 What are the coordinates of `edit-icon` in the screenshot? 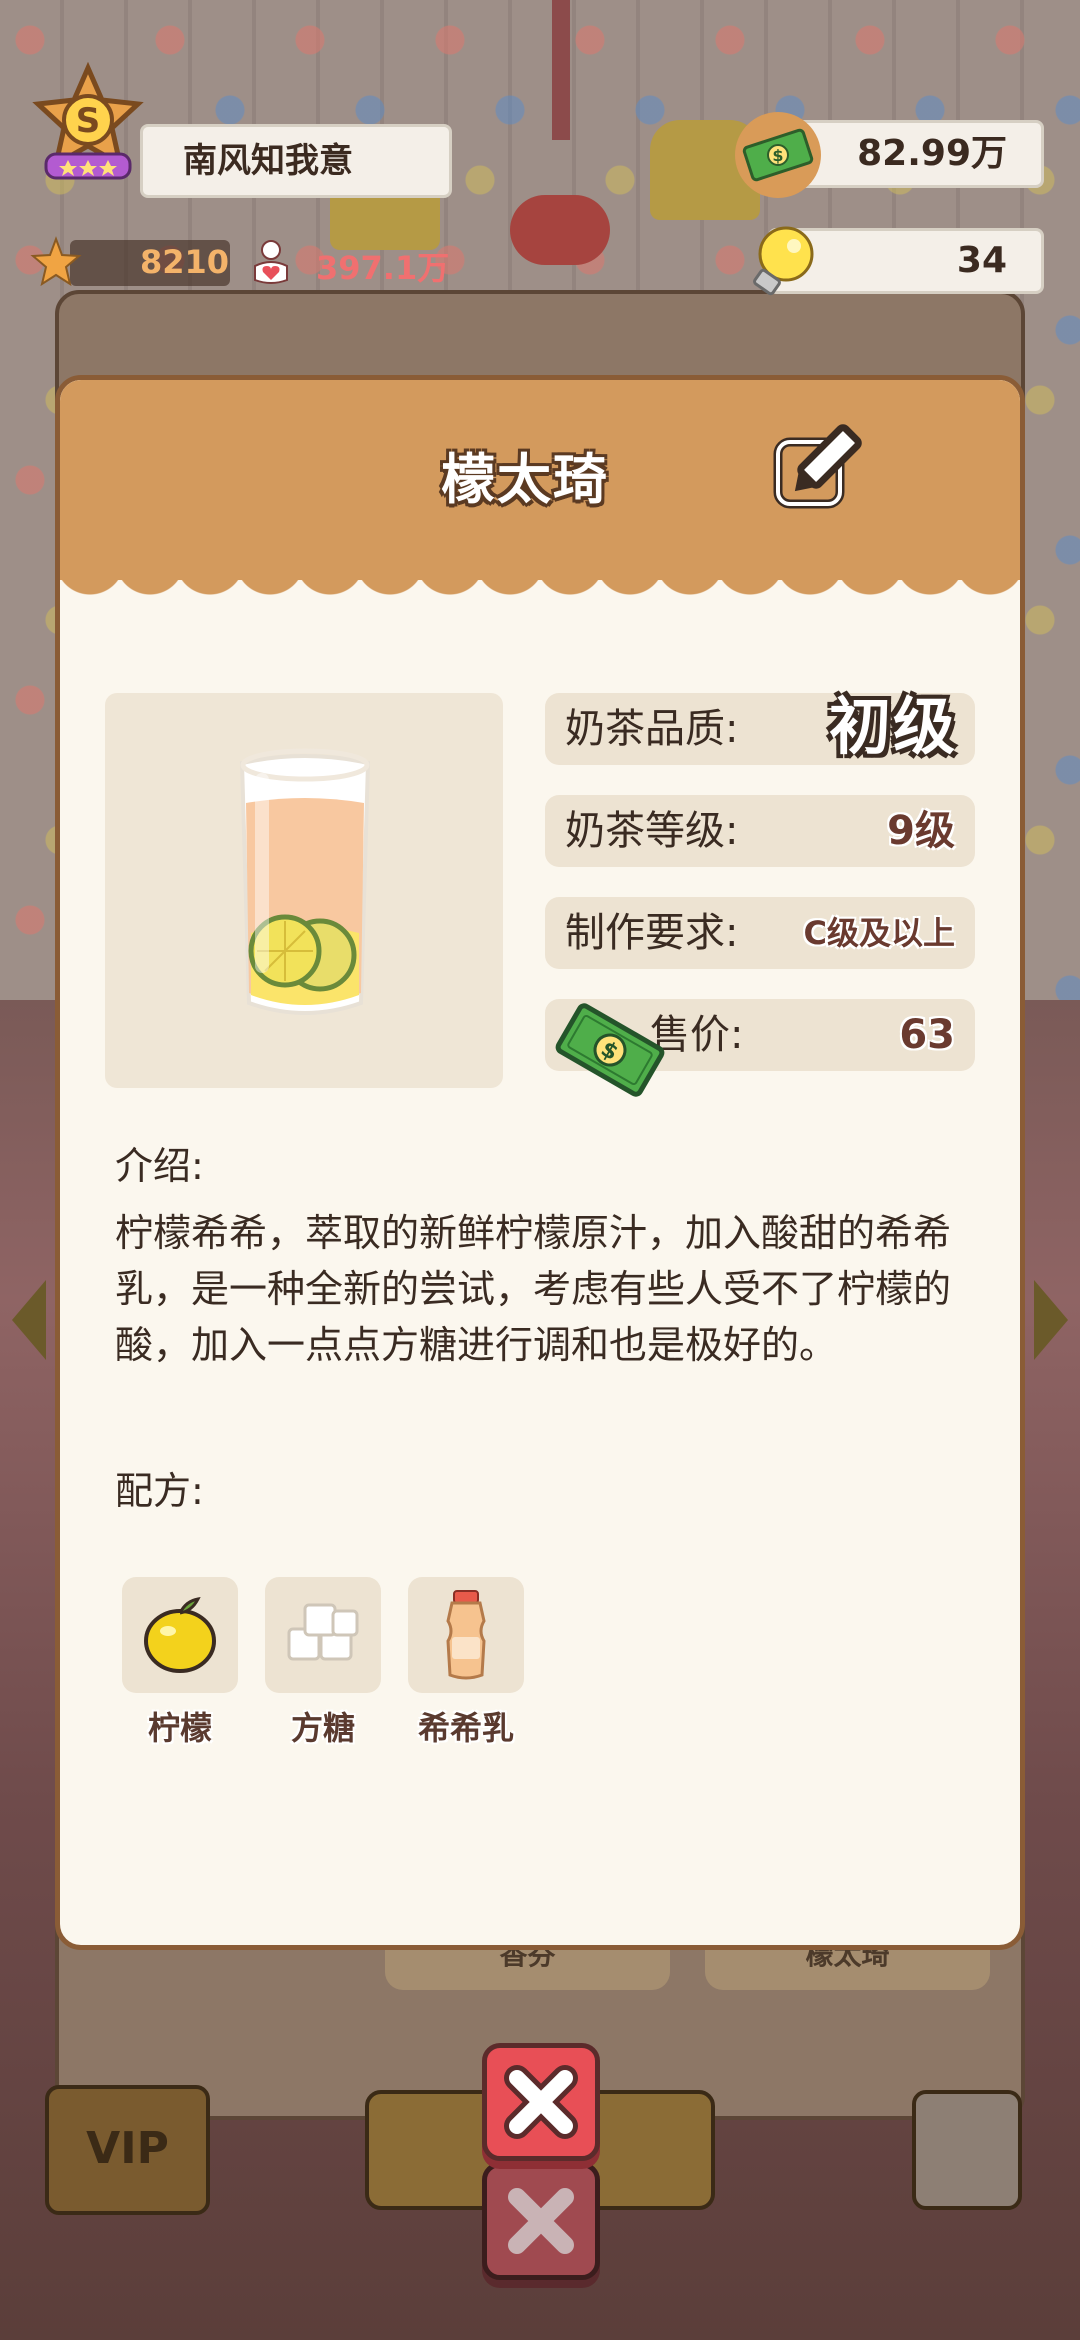 It's located at (817, 467).